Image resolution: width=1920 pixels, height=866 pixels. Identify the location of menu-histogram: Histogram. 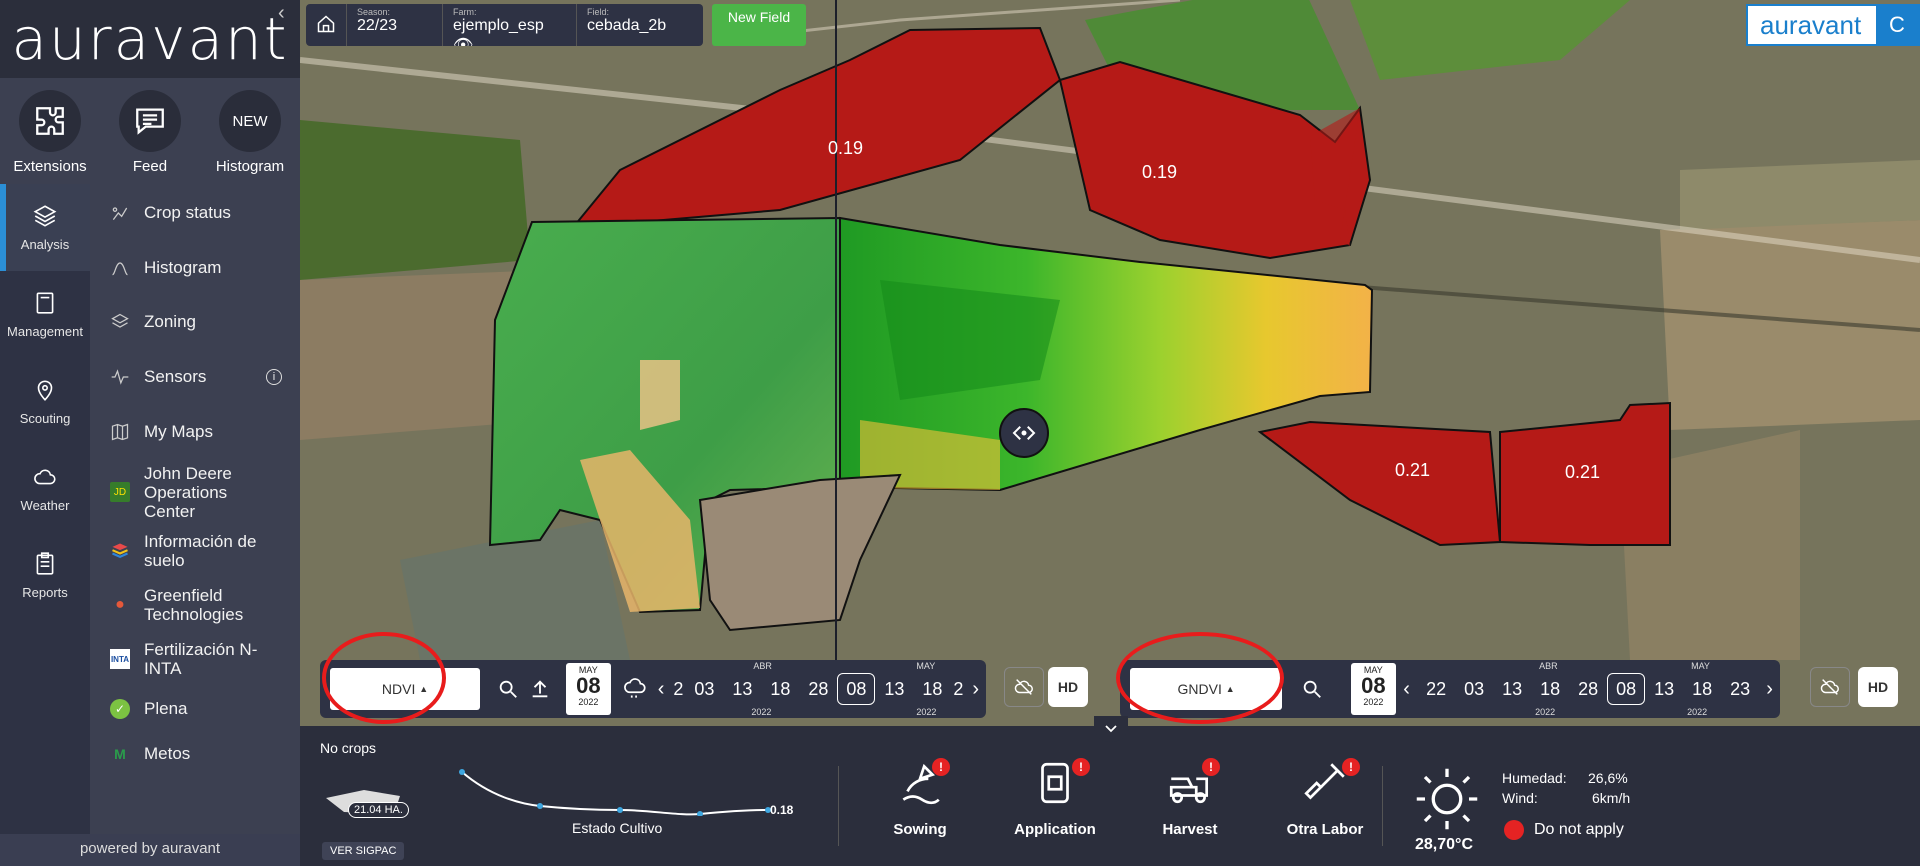
(195, 268).